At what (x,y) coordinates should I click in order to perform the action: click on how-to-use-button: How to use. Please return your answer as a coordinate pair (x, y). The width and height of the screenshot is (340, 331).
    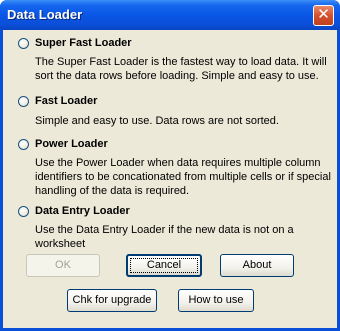
    Looking at the image, I should click on (216, 300).